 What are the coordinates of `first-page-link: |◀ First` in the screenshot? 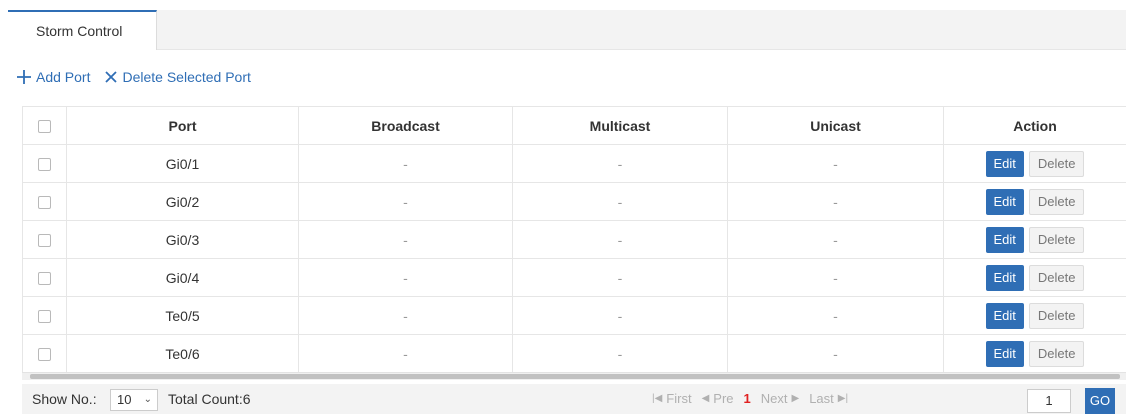 It's located at (672, 398).